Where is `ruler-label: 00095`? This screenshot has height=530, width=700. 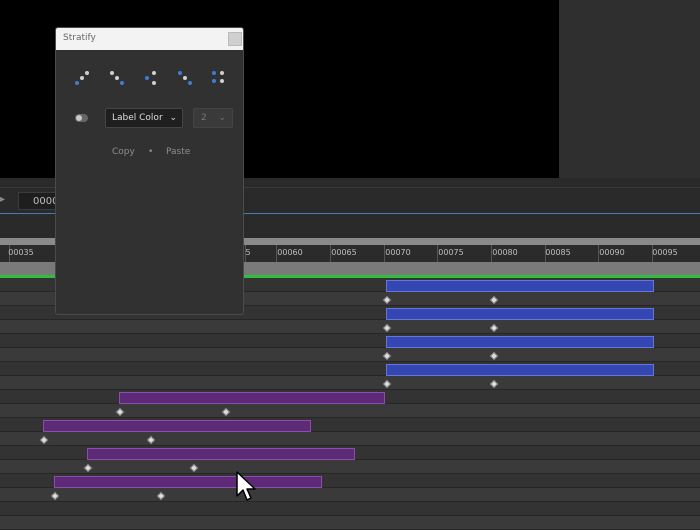 ruler-label: 00095 is located at coordinates (665, 252).